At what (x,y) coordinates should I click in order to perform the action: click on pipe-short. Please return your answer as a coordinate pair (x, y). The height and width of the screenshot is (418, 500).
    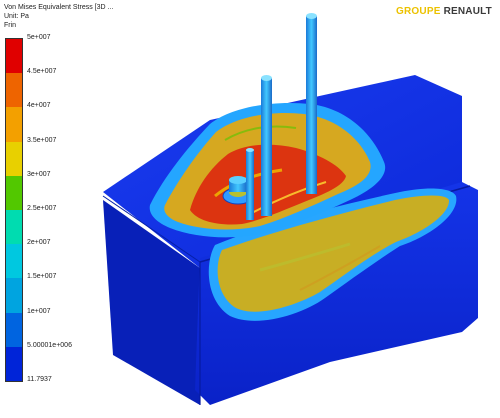
    Looking at the image, I should click on (266, 147).